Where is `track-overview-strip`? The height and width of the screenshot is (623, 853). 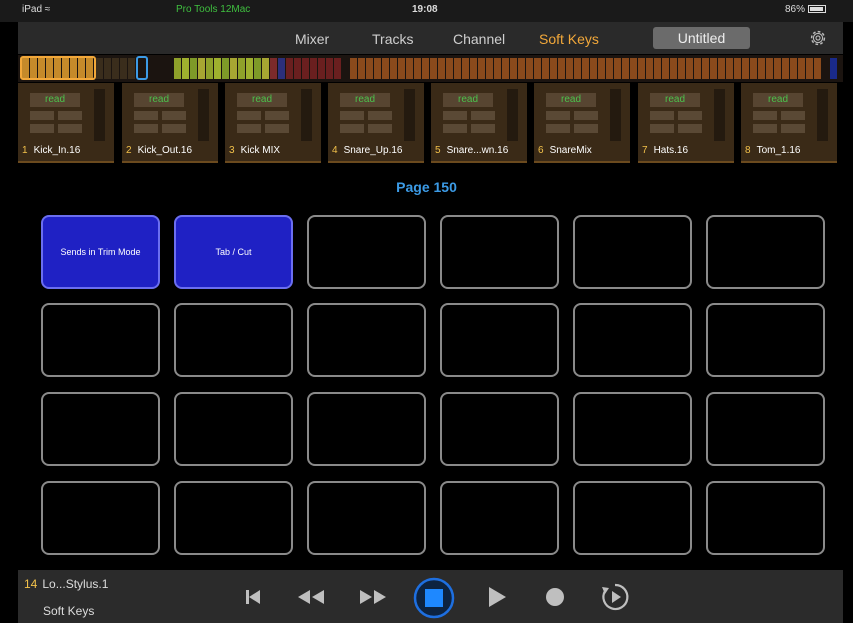 track-overview-strip is located at coordinates (430, 68).